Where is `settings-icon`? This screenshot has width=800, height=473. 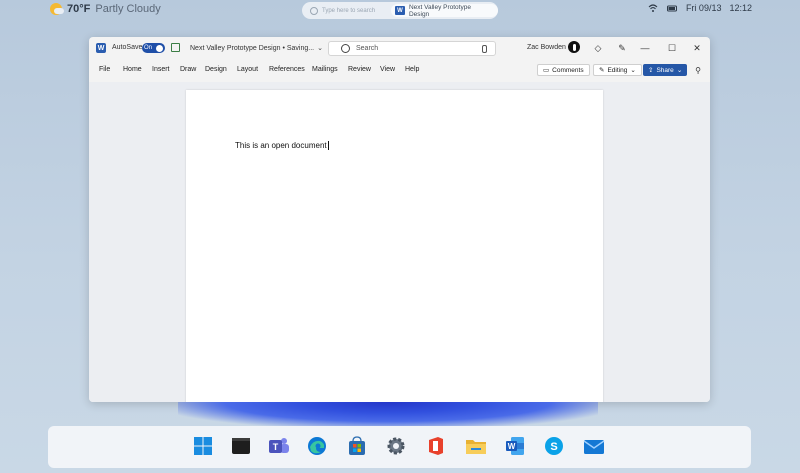
settings-icon is located at coordinates (396, 446).